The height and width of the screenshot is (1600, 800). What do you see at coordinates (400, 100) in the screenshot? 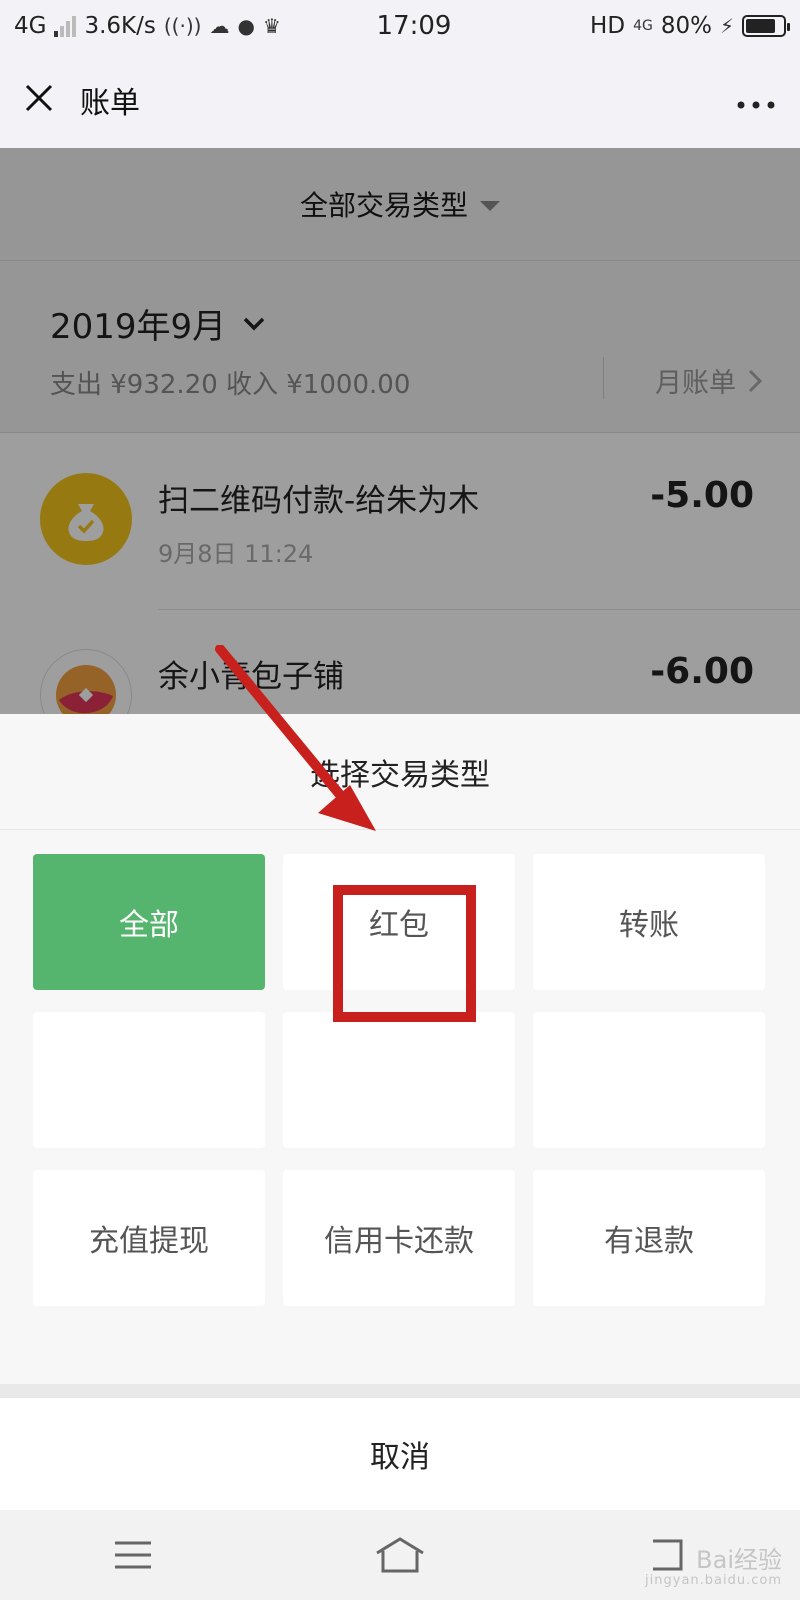
I see `nav-bar: 账单` at bounding box center [400, 100].